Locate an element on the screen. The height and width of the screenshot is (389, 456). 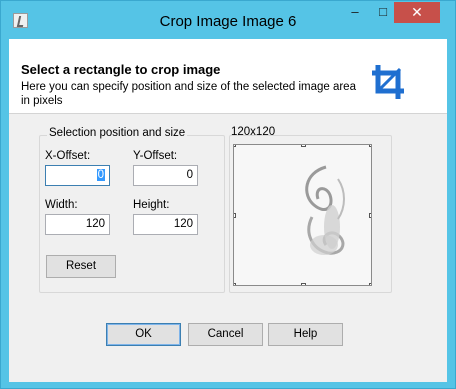
ok-button: OK is located at coordinates (143, 334).